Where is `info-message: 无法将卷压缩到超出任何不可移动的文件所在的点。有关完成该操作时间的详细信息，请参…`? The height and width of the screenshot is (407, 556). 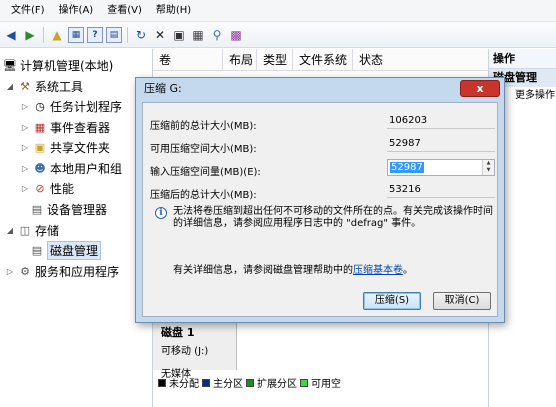
info-message: 无法将卷压缩到超出任何不可移动的文件所在的点。有关完成该操作时间的详细信息，请参… is located at coordinates (333, 217).